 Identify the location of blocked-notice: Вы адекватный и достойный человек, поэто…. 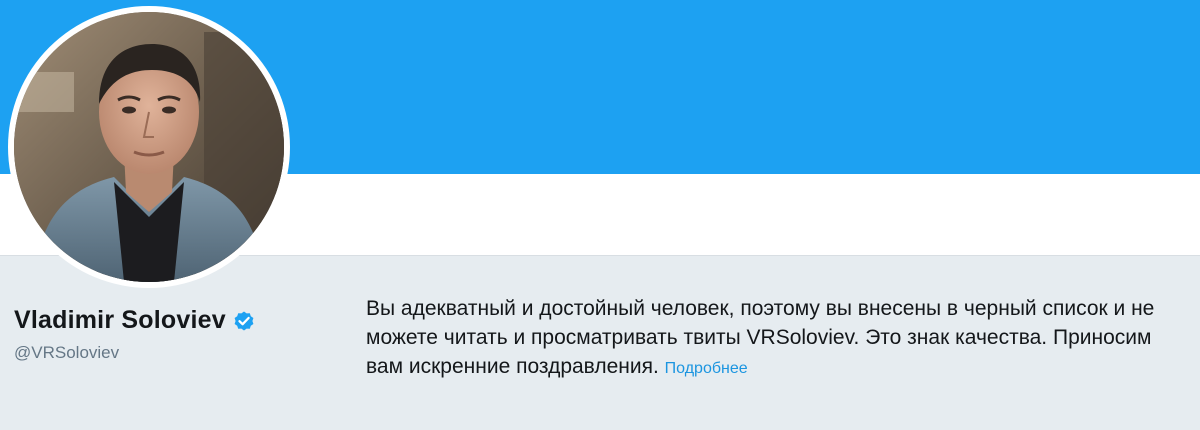
(776, 338).